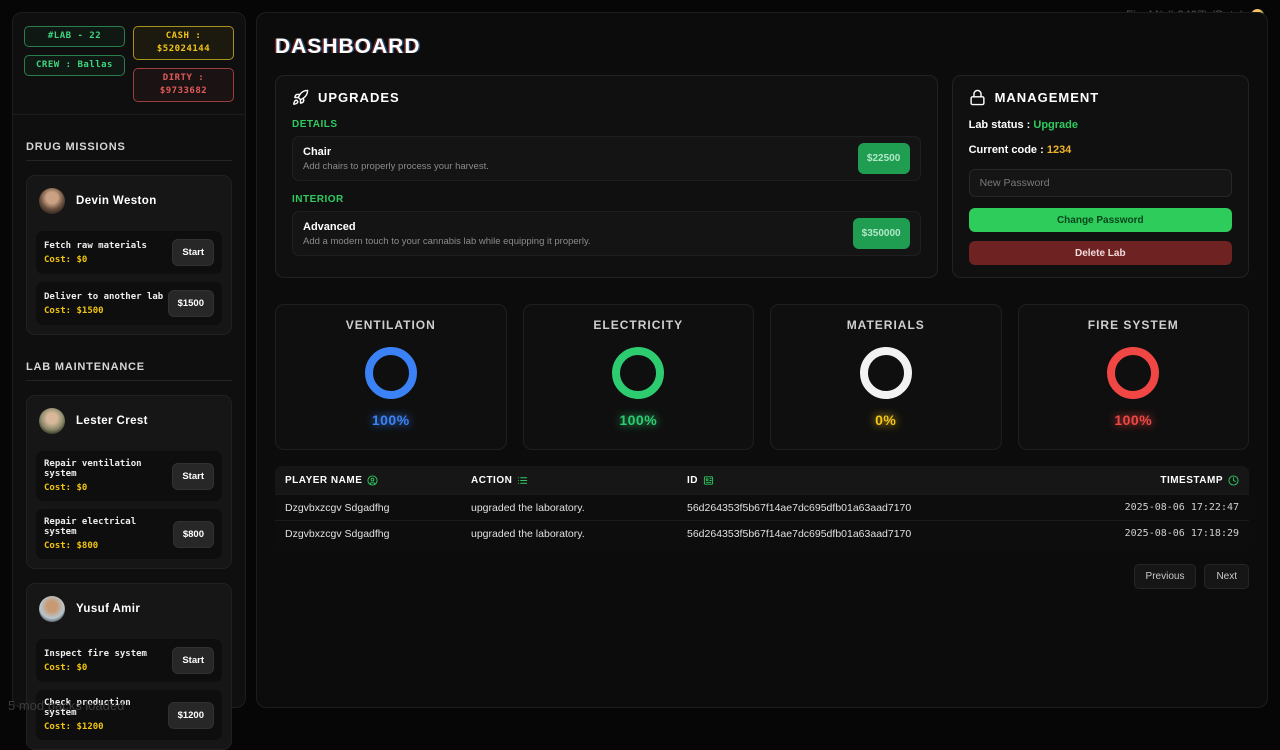 The width and height of the screenshot is (1280, 750). I want to click on mission-item: Deliver to another lab Cost: $1500 $1500, so click(129, 304).